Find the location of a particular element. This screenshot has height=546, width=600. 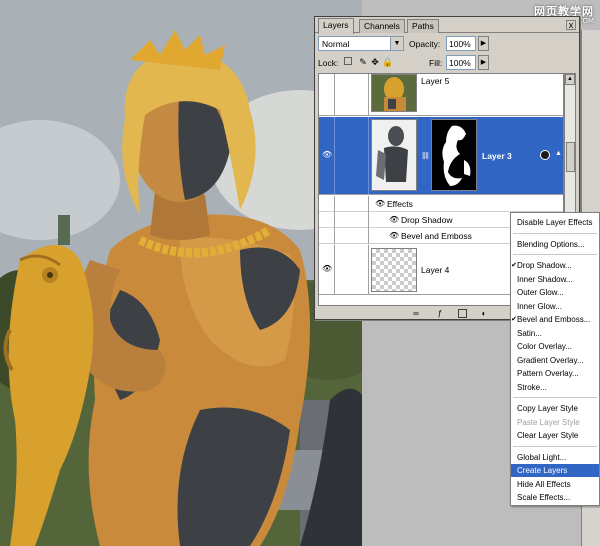

close-icon: x is located at coordinates (571, 25).